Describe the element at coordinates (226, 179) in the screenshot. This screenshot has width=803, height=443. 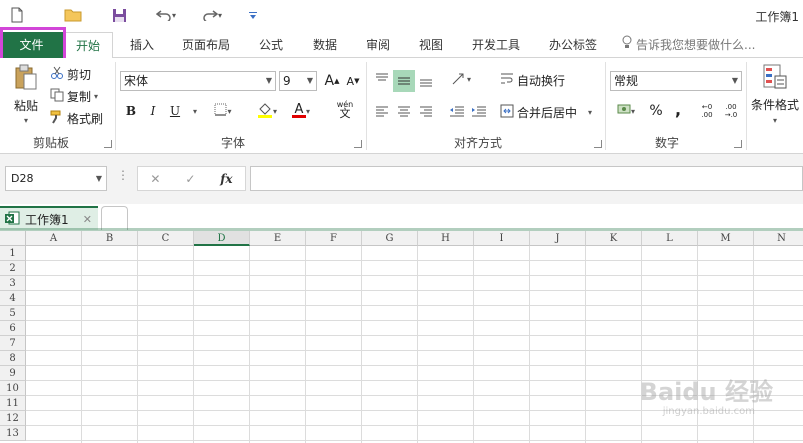
I see `insert-function-icon: fx` at that location.